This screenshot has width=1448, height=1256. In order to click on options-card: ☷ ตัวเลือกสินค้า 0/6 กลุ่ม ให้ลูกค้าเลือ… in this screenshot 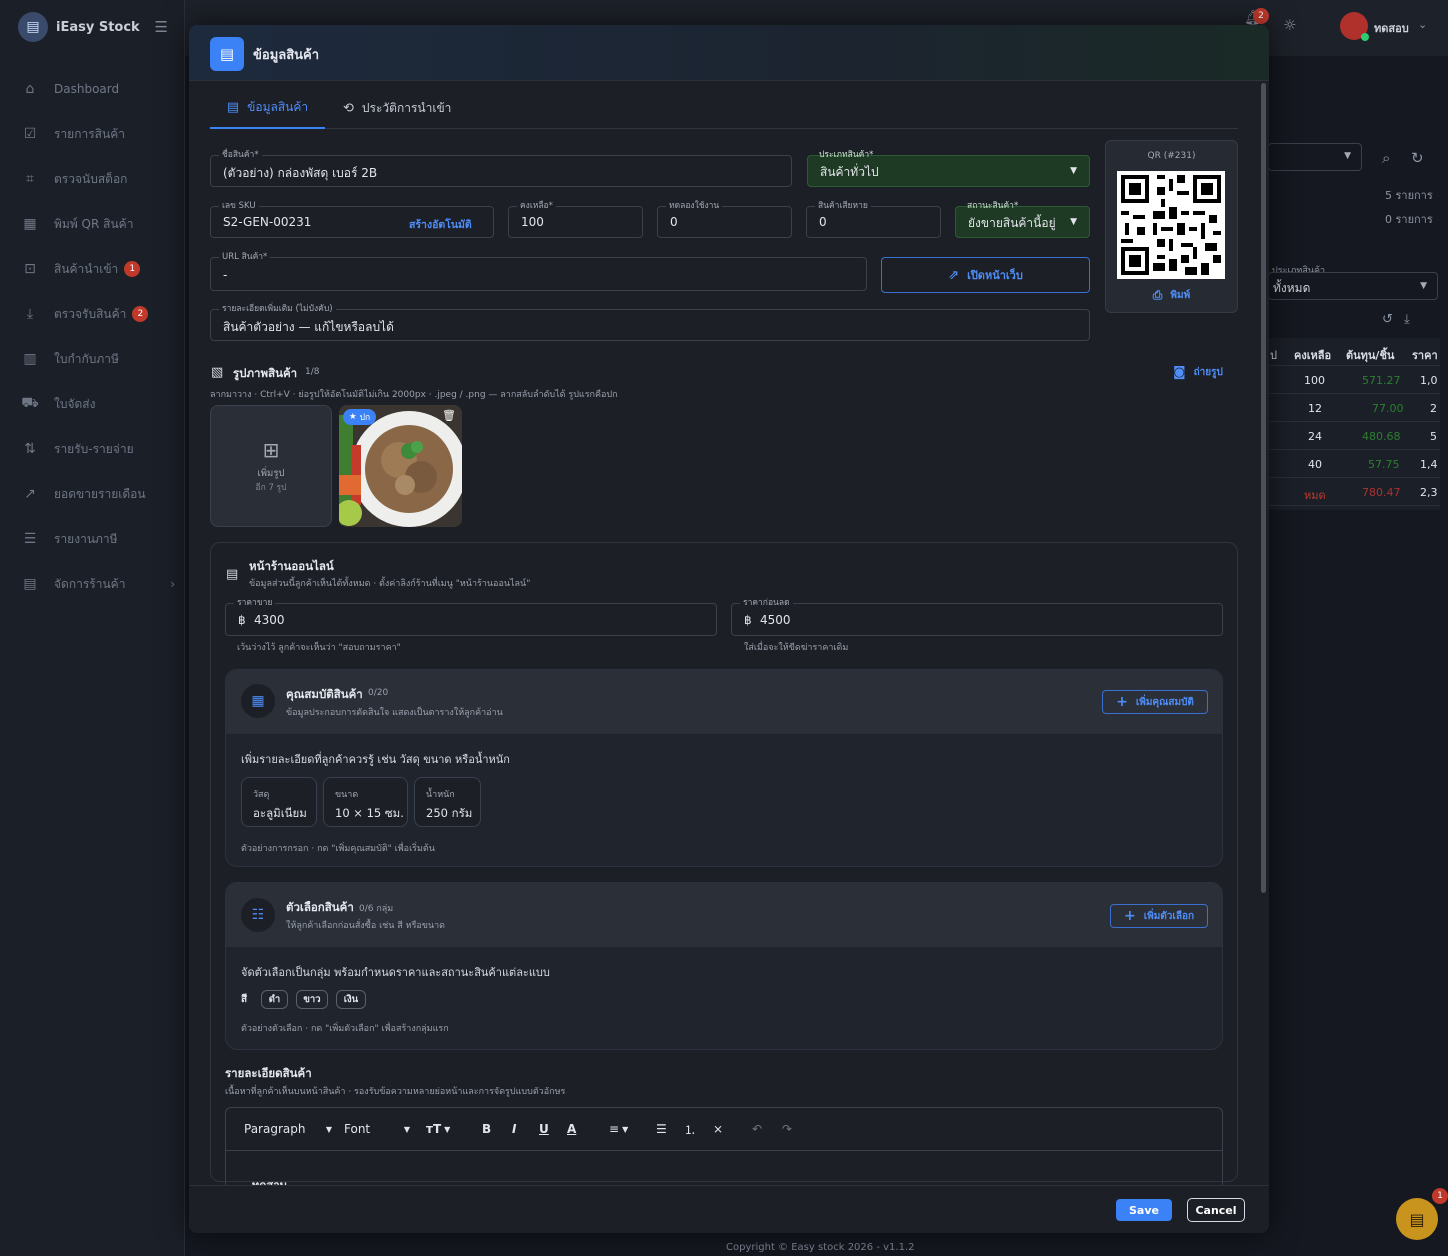, I will do `click(724, 966)`.